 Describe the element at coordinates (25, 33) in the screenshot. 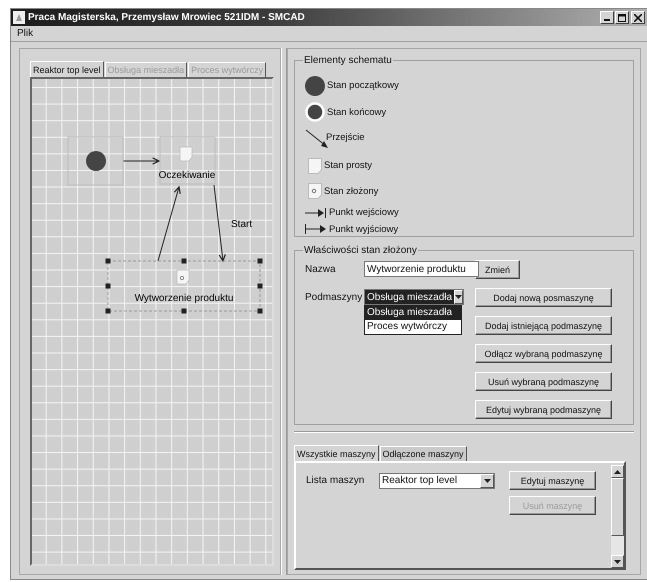

I see `menu-item: Plik` at that location.